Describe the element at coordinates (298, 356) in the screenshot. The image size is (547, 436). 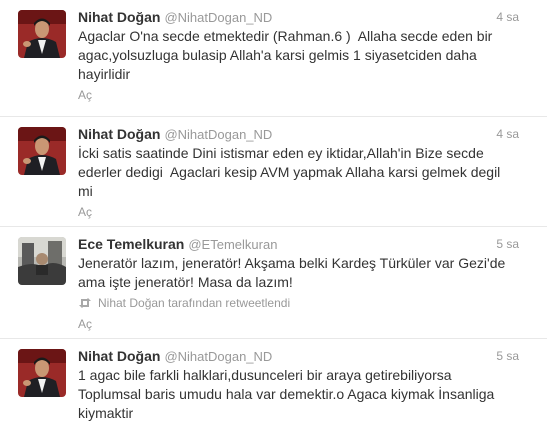
I see `tweet-header: Nihat Doğan @NihatDogan_ND 5 sa` at that location.